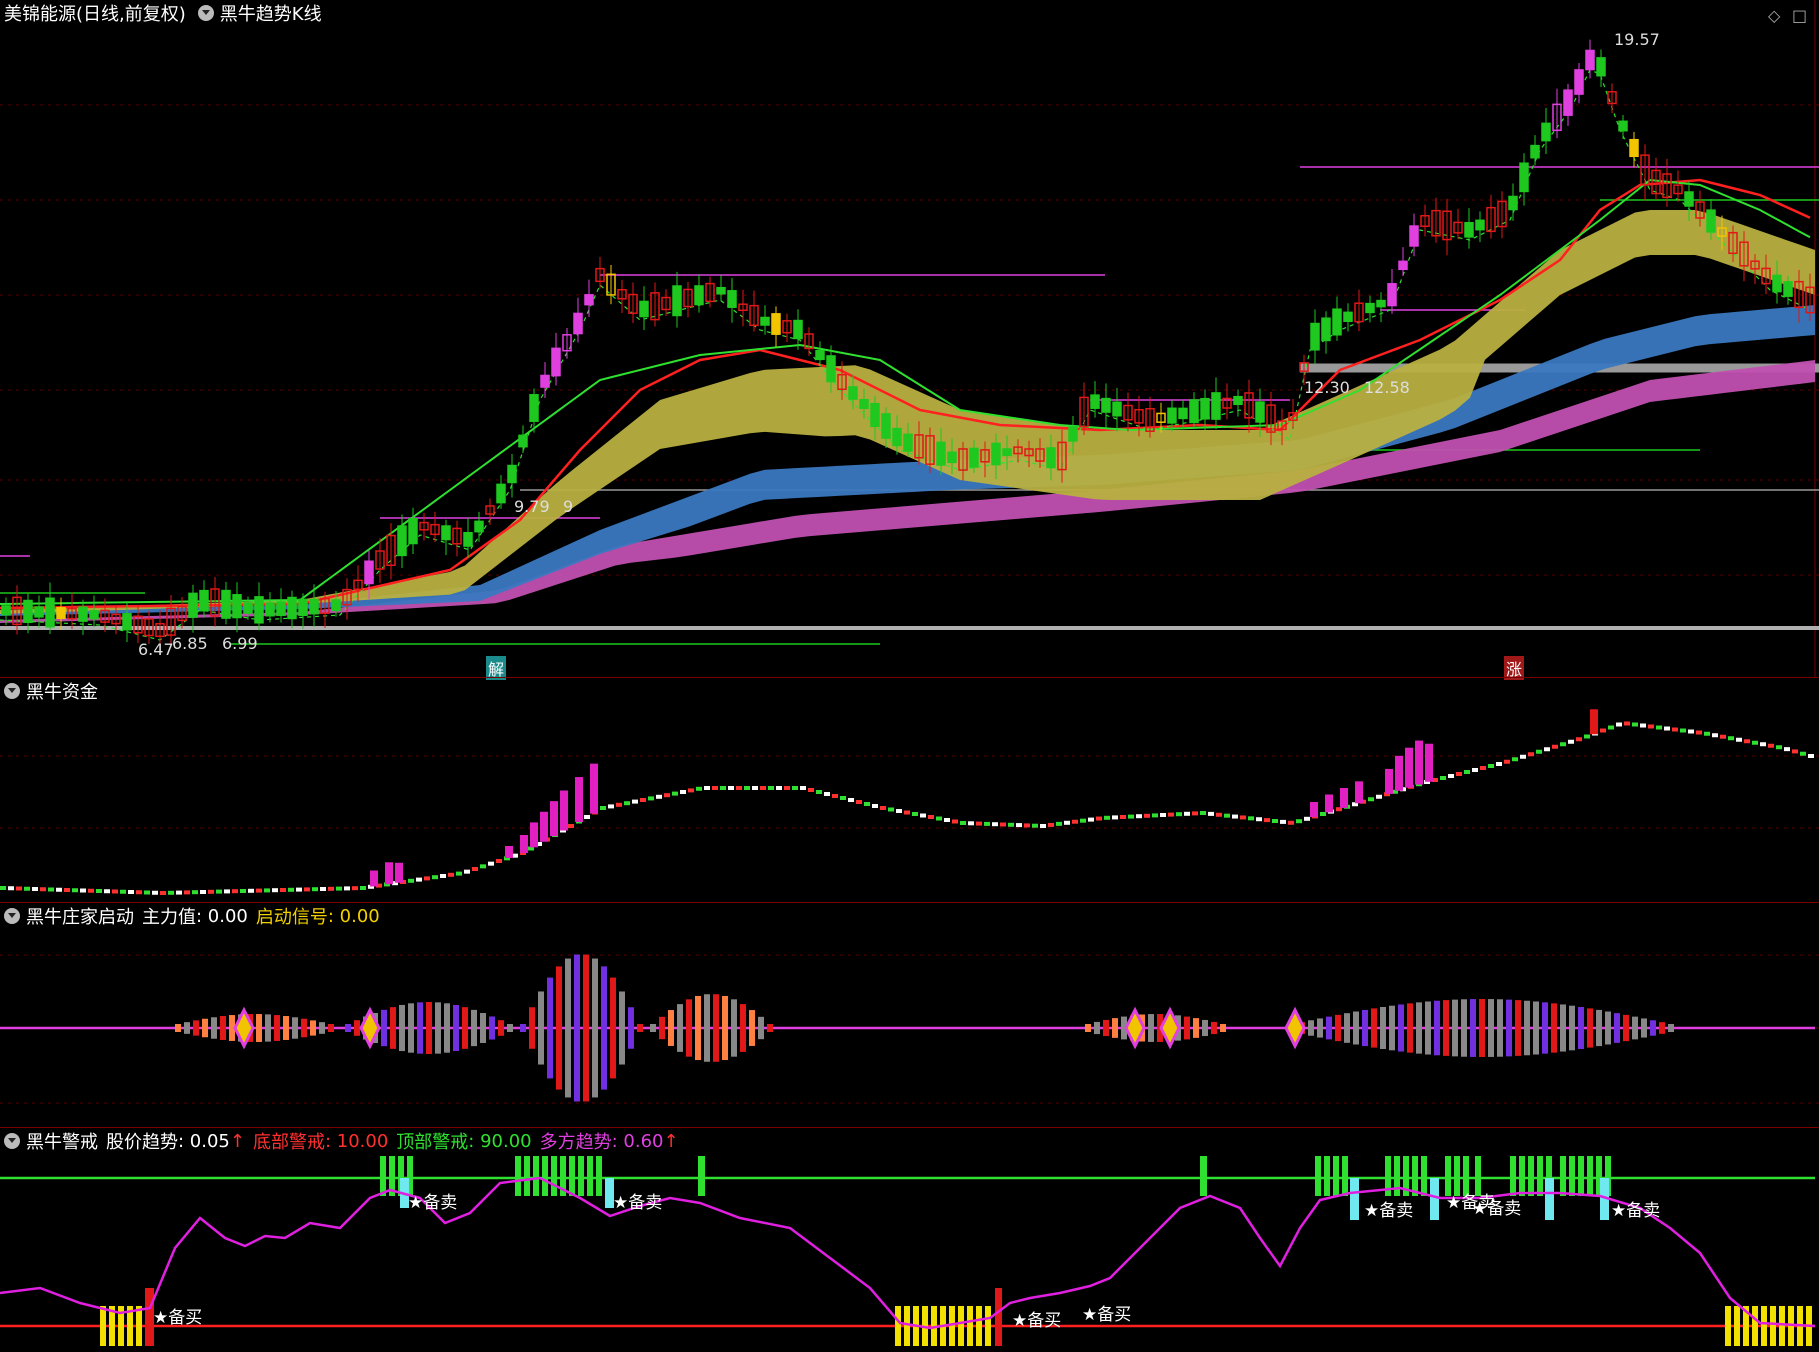 Image resolution: width=1819 pixels, height=1352 pixels. I want to click on alert-title: 黑牛警戒, so click(62, 1142).